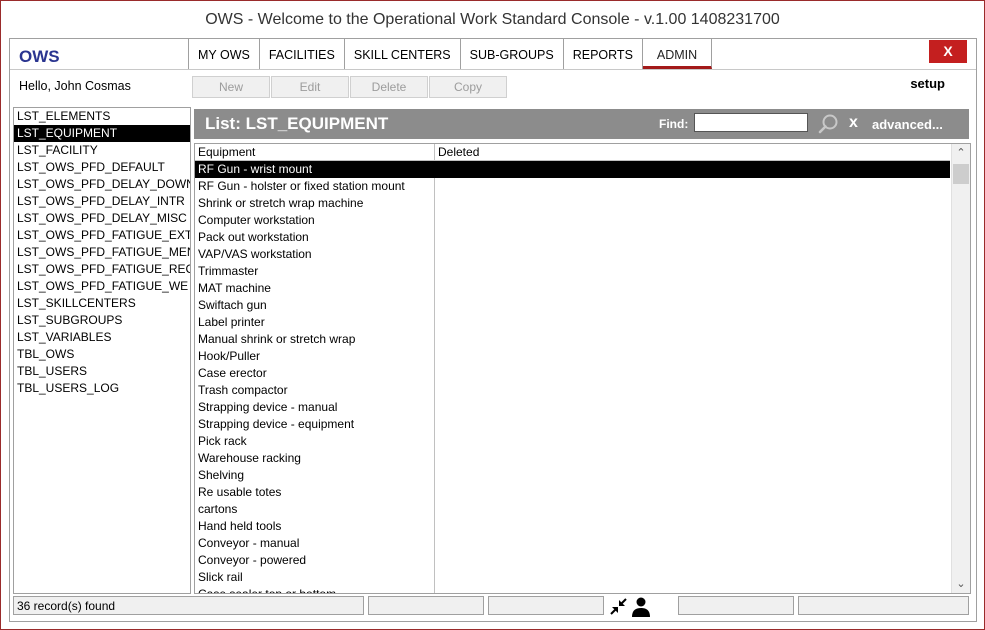 The height and width of the screenshot is (630, 985). What do you see at coordinates (961, 174) in the screenshot?
I see `scroll-thumb` at bounding box center [961, 174].